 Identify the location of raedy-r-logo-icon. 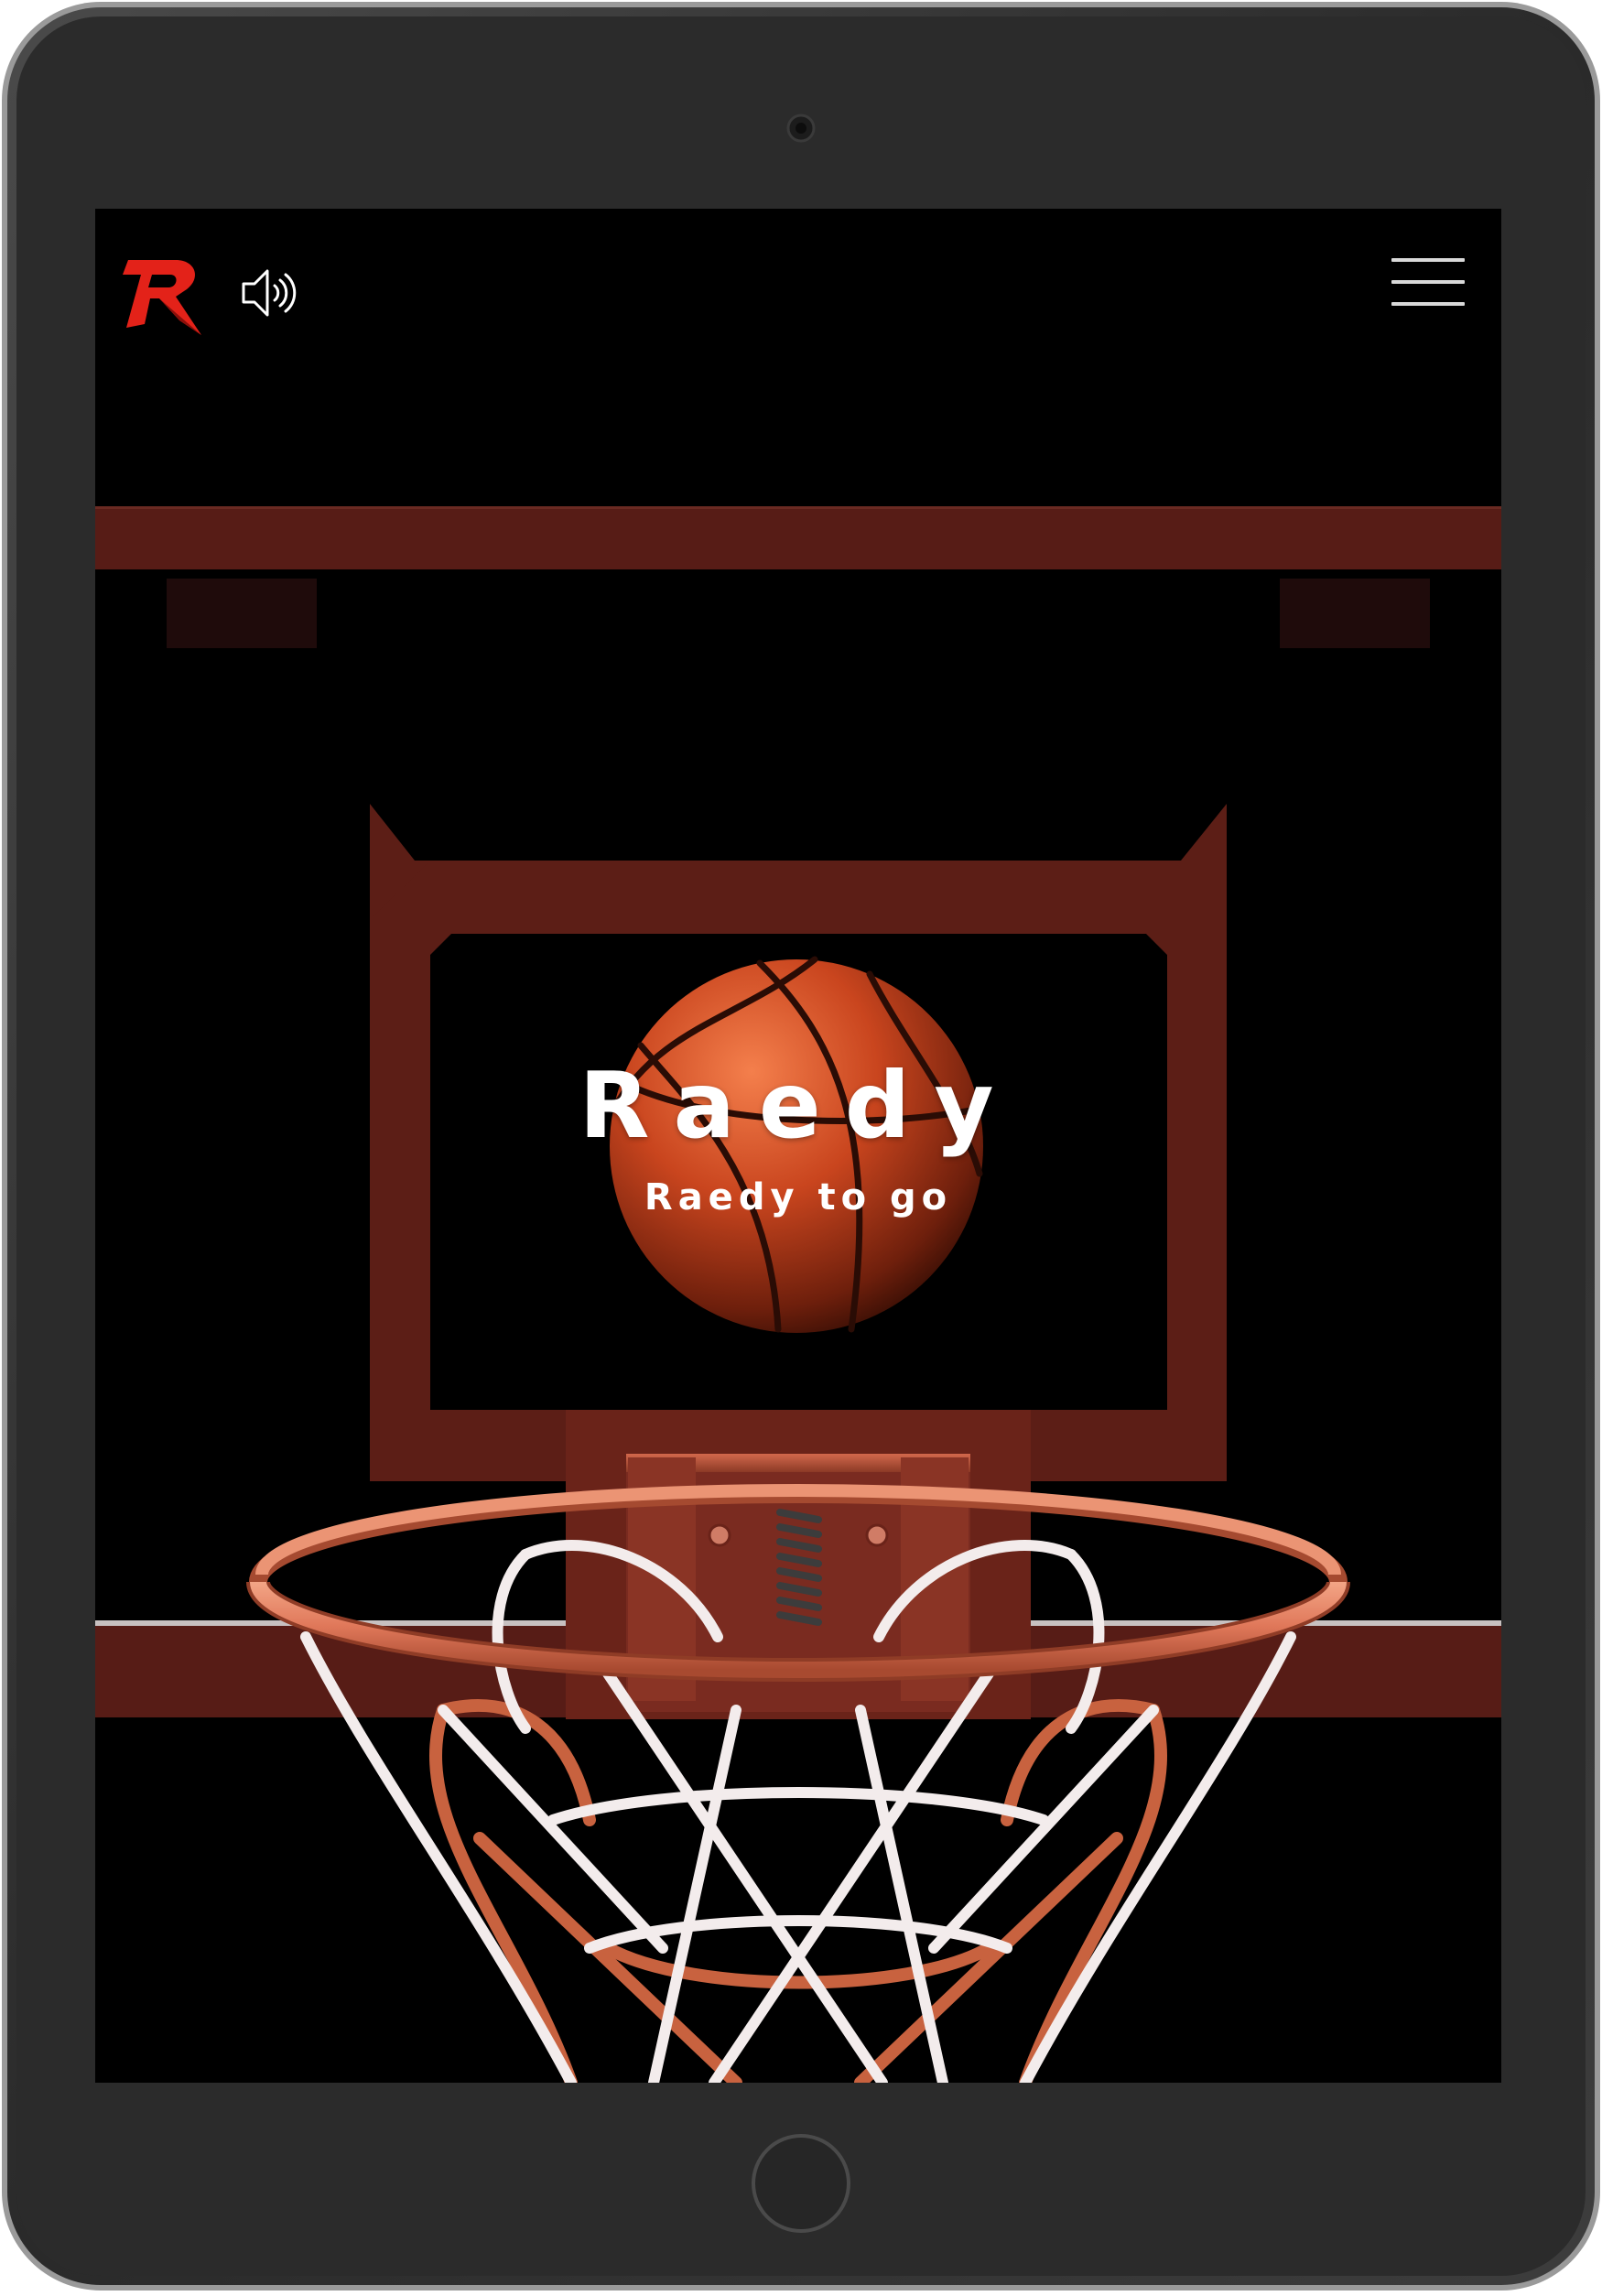
(165, 292).